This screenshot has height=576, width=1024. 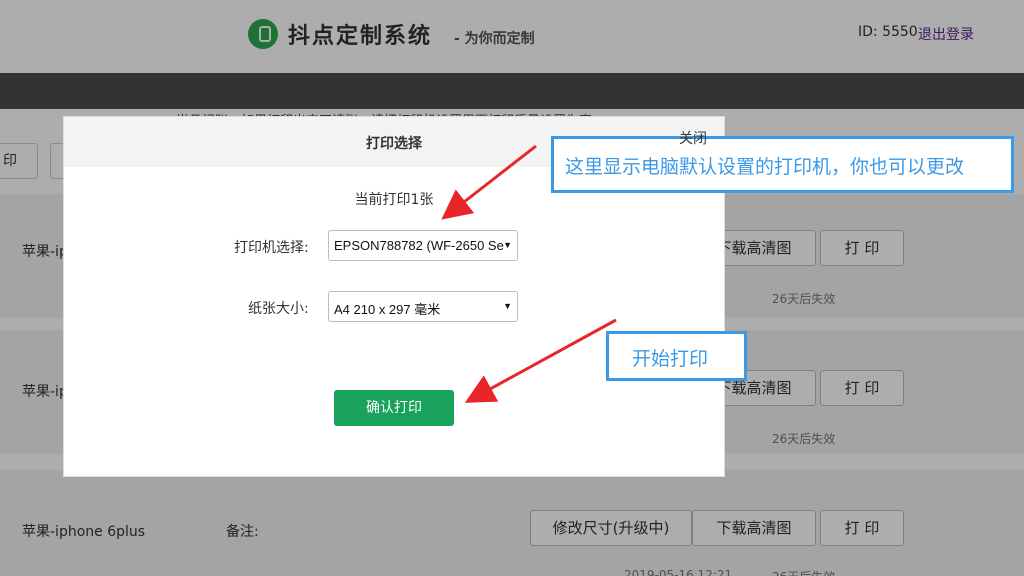 I want to click on arrow-to-printer-select, so click(x=489, y=182).